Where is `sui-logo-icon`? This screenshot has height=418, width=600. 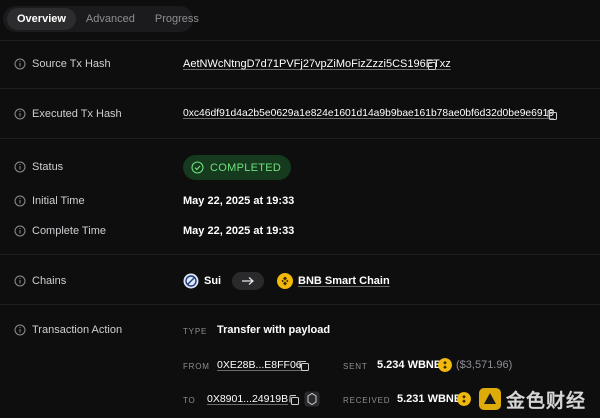 sui-logo-icon is located at coordinates (191, 281).